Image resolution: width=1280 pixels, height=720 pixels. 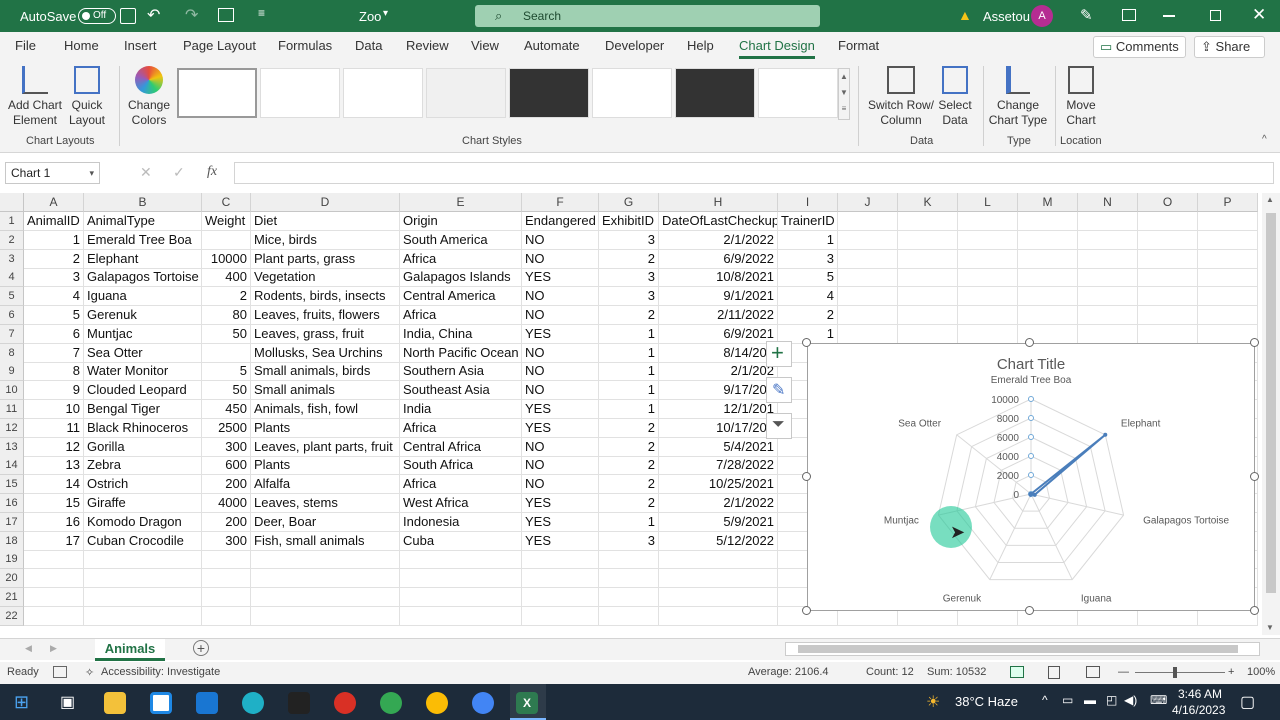 What do you see at coordinates (1200, 694) in the screenshot?
I see `clock-time: 3:46 AM` at bounding box center [1200, 694].